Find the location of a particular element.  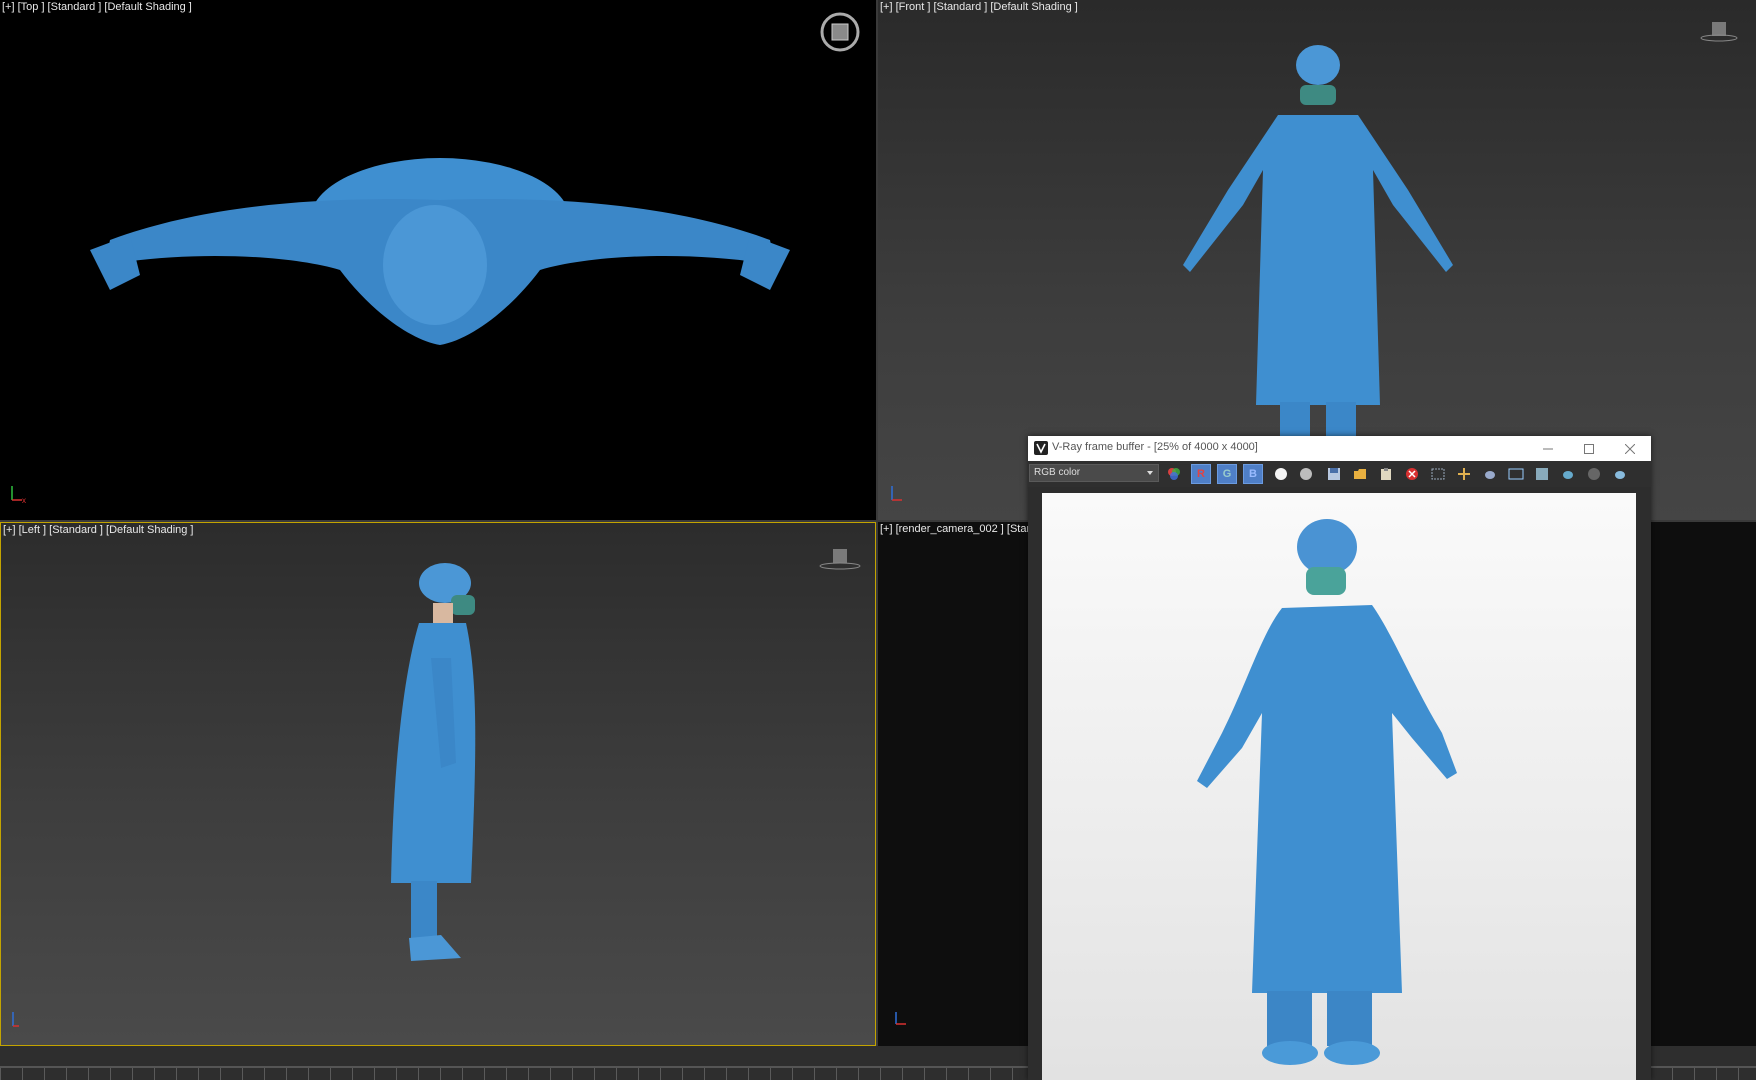

zoom-icon is located at coordinates (1542, 474).